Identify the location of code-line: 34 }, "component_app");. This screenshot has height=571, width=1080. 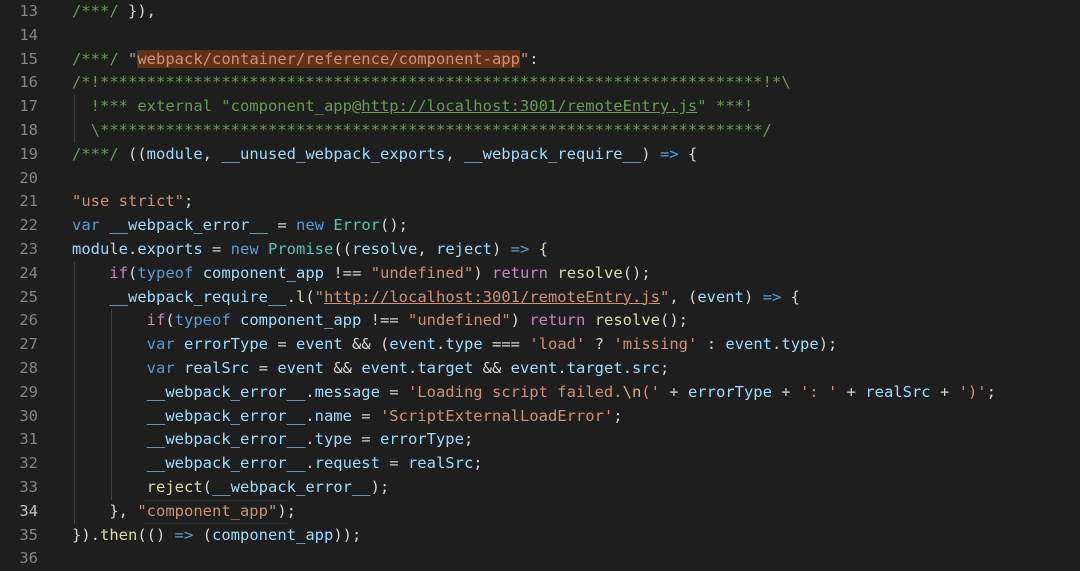
(540, 511).